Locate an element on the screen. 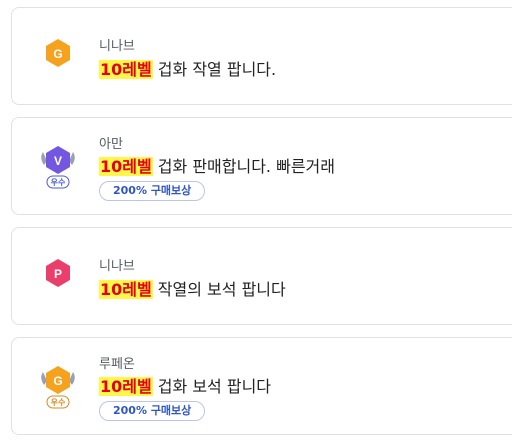  listing-title: 10레벨 겁화 작열 팝니다. is located at coordinates (187, 68).